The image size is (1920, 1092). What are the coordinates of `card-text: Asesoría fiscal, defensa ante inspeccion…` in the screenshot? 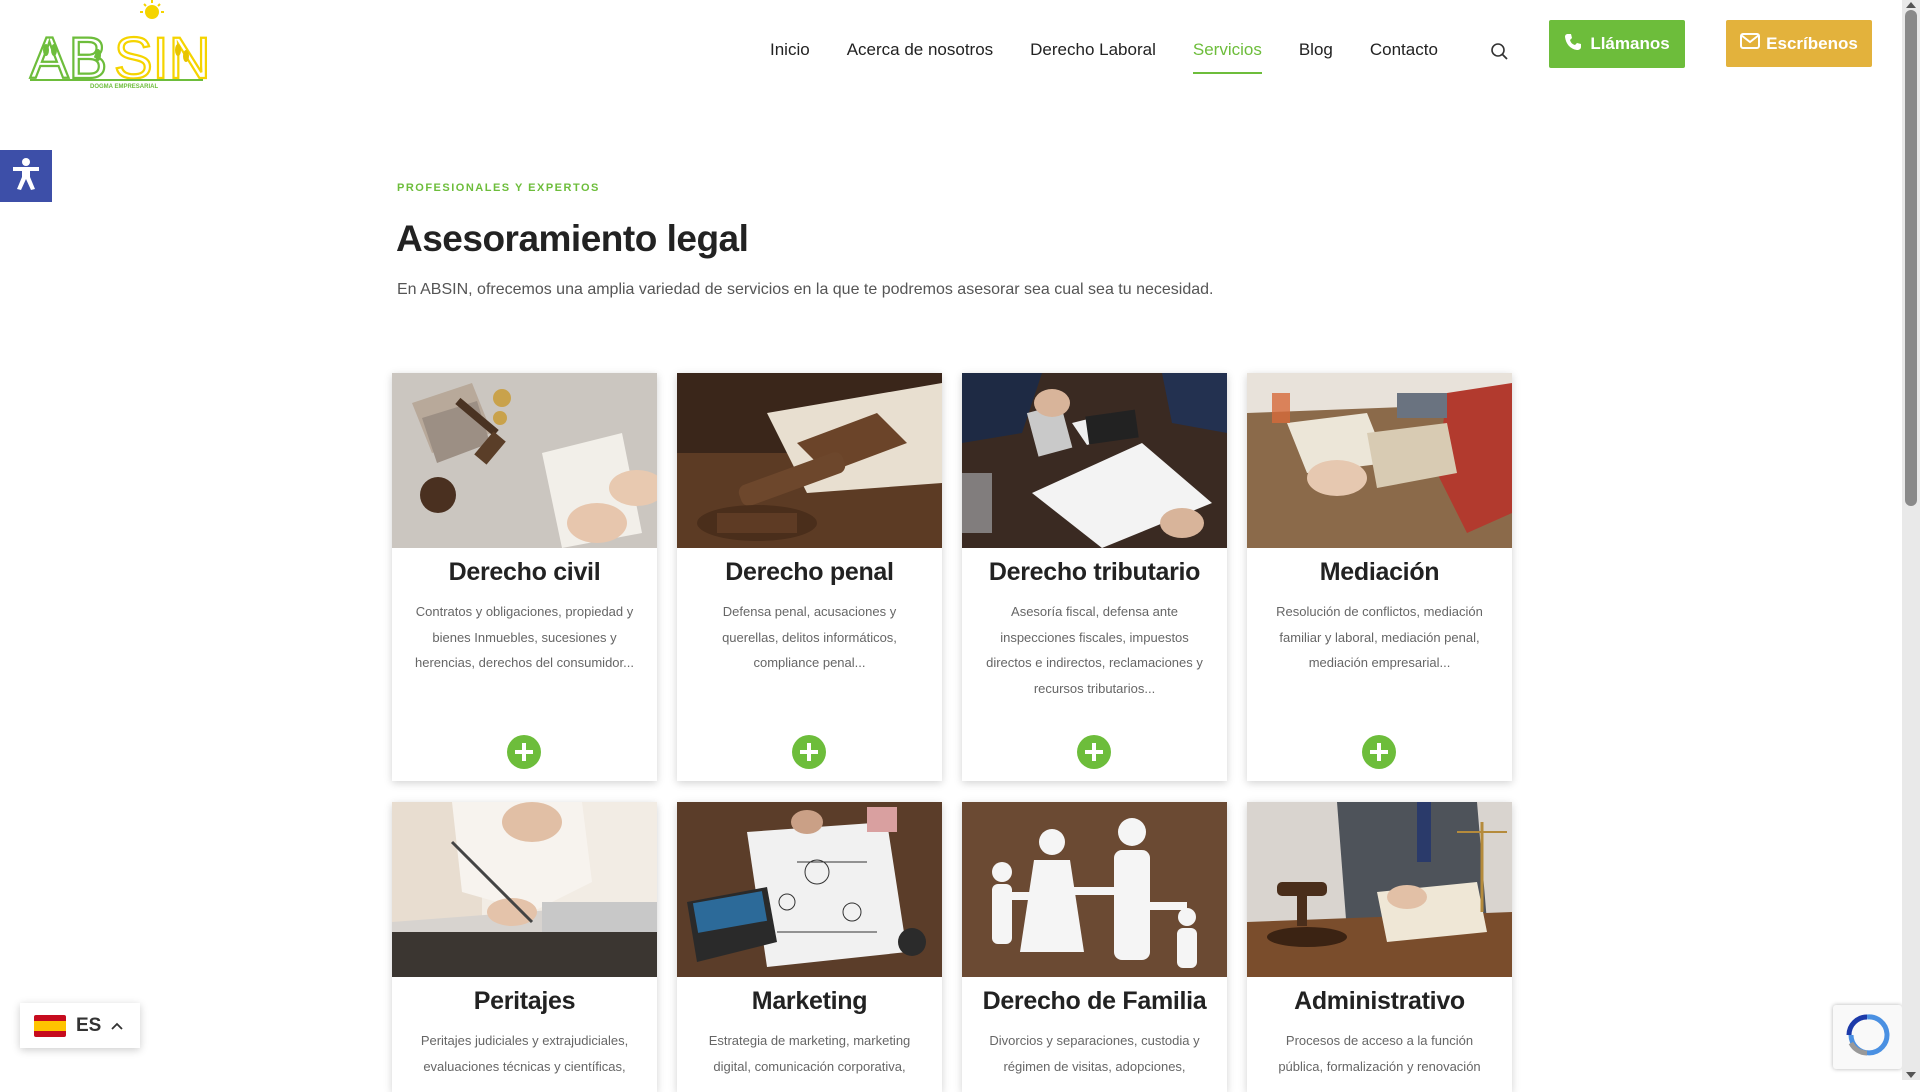 It's located at (1094, 650).